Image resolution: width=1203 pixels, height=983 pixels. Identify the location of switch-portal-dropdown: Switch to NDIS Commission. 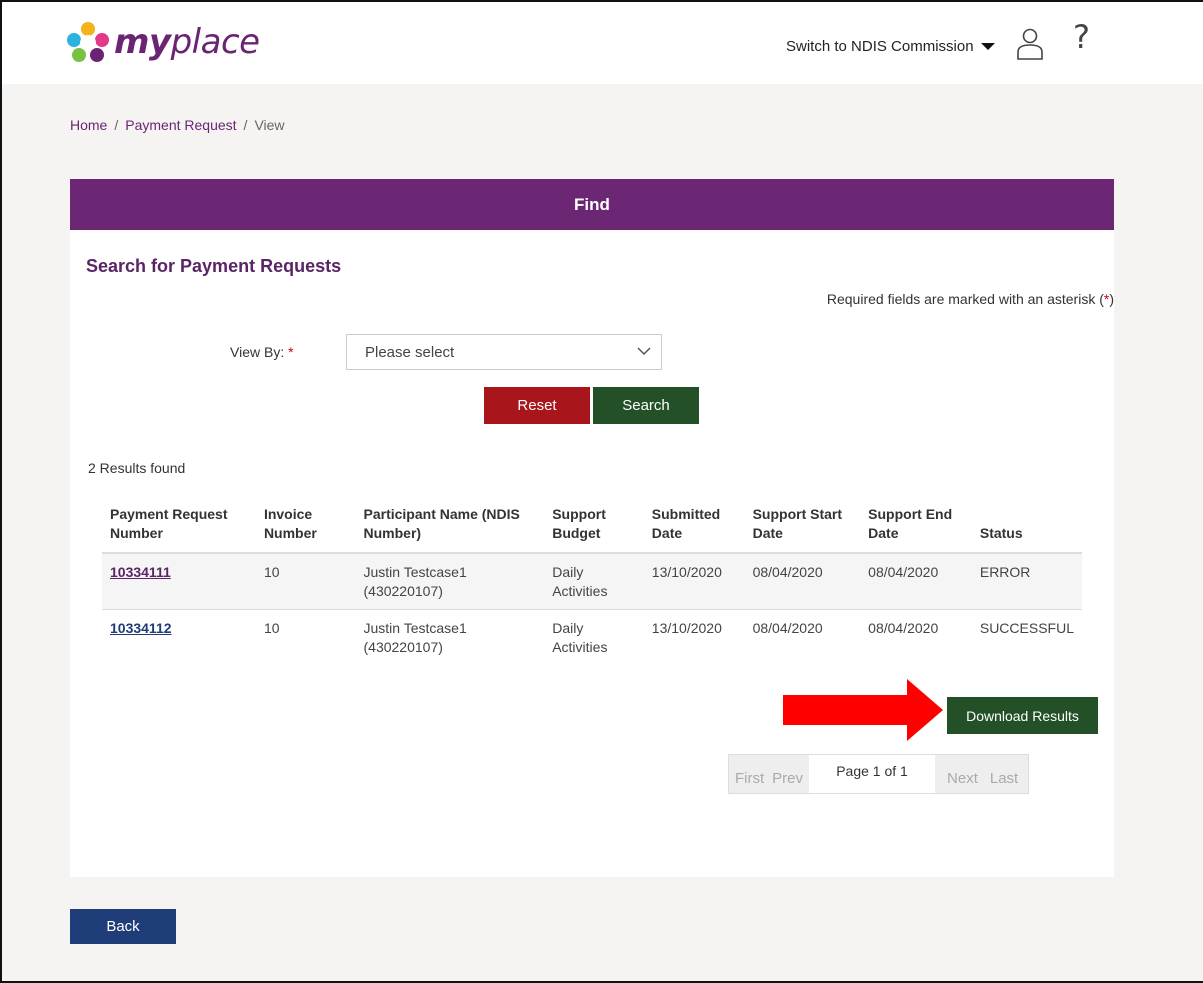
(890, 46).